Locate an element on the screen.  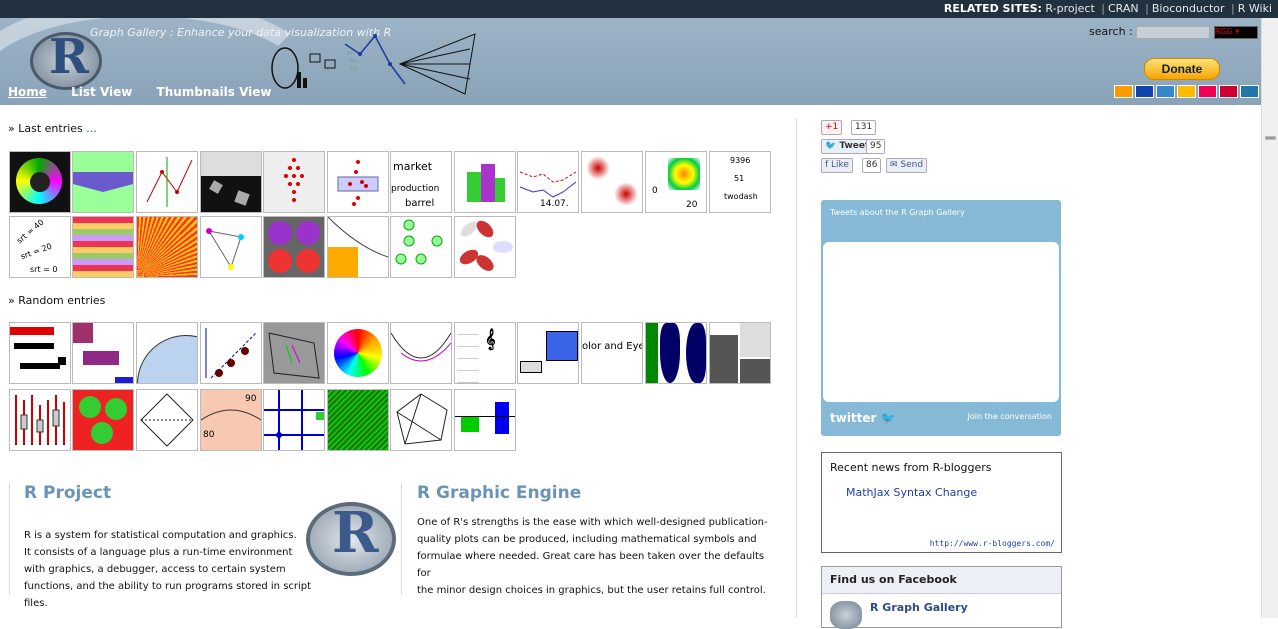
facebook-widget: Find us on Facebook R Graph Gallery is located at coordinates (941, 597).